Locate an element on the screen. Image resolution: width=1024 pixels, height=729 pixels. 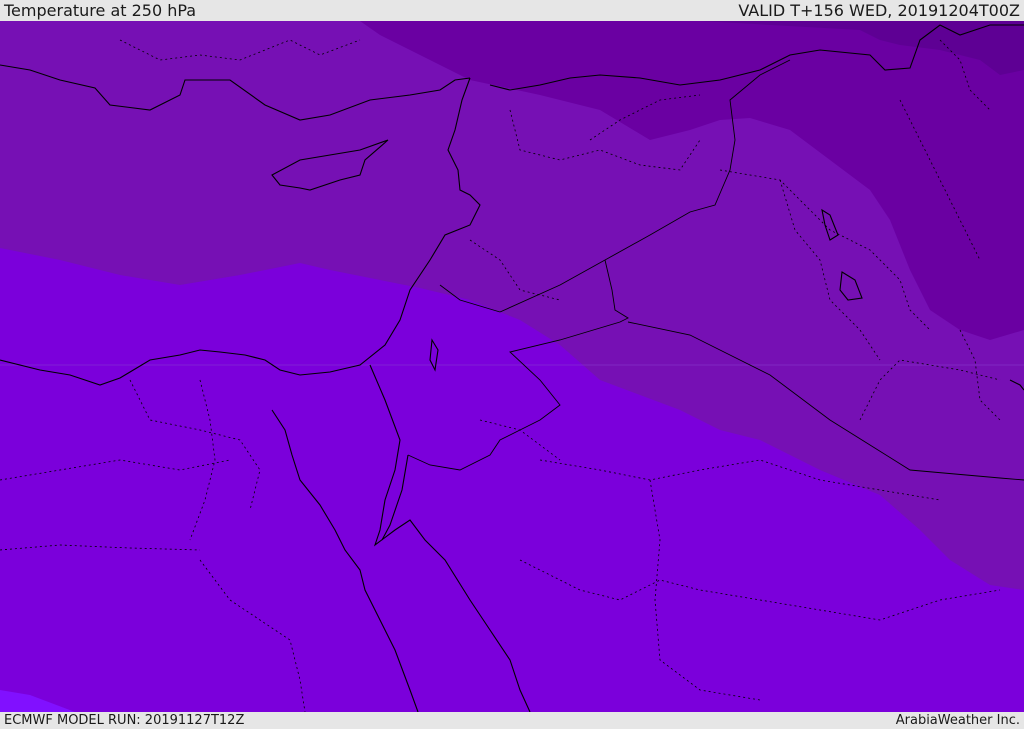
model-run: ECMWF MODEL RUN: 20191127T12Z is located at coordinates (124, 720).